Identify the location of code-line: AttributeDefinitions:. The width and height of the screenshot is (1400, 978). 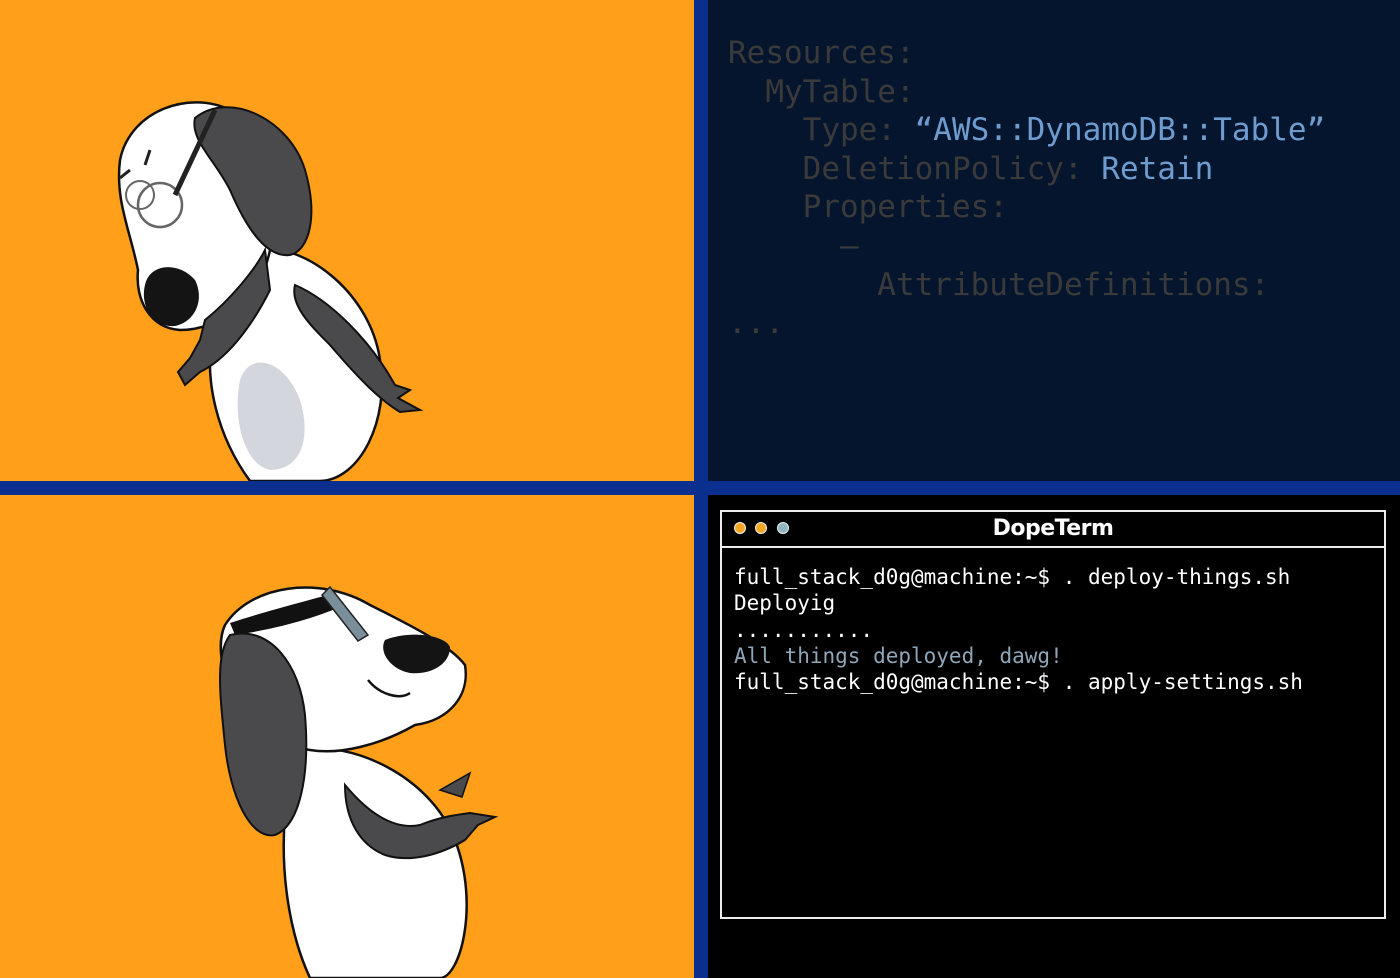
(1026, 285).